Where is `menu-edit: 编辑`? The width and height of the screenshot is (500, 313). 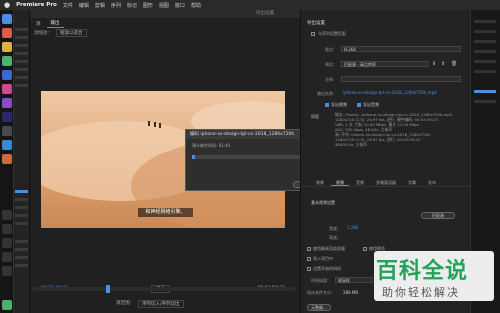
menu-edit: 编辑 is located at coordinates (84, 5).